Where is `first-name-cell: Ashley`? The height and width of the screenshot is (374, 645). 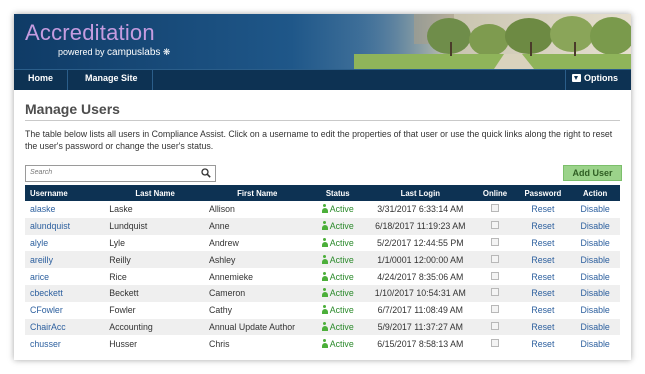 first-name-cell: Ashley is located at coordinates (222, 259).